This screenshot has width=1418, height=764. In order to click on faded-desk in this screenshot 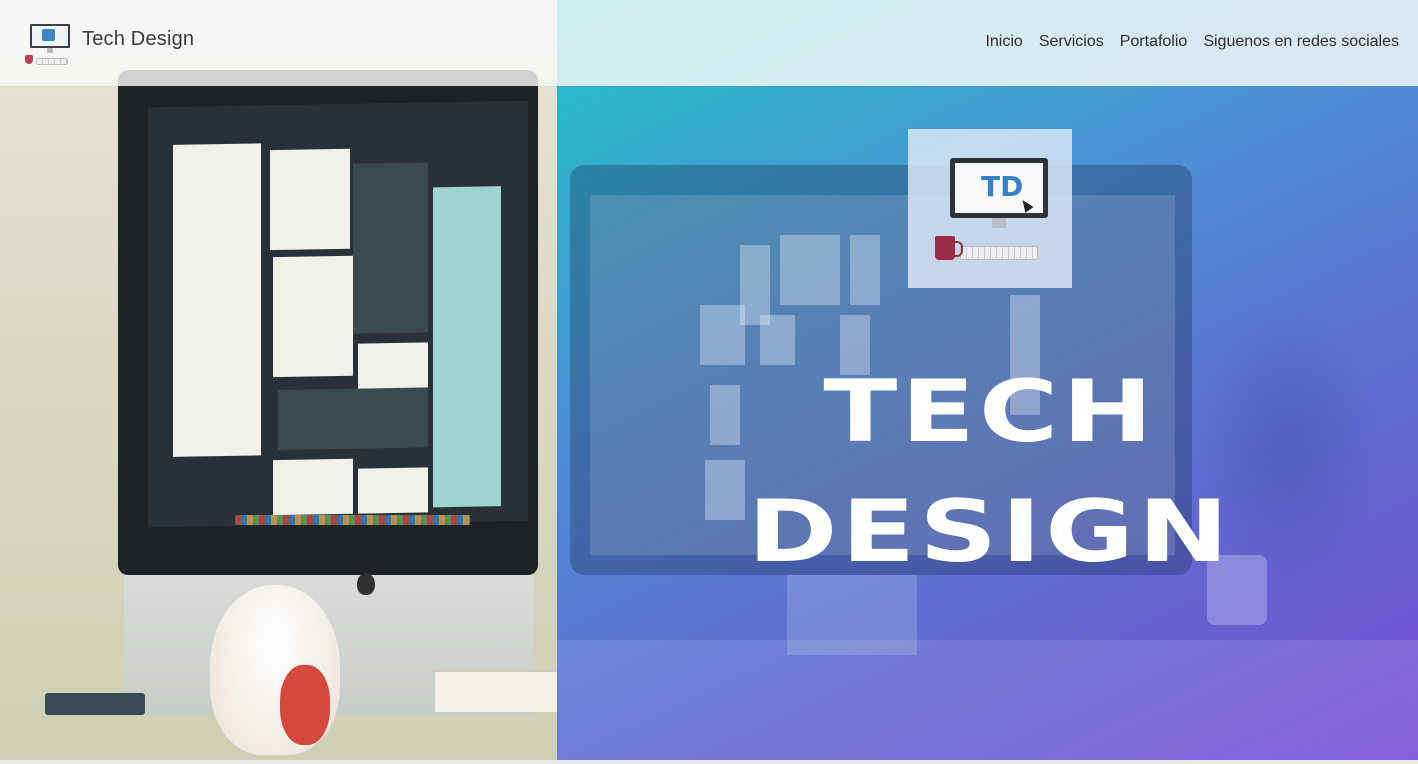, I will do `click(987, 701)`.